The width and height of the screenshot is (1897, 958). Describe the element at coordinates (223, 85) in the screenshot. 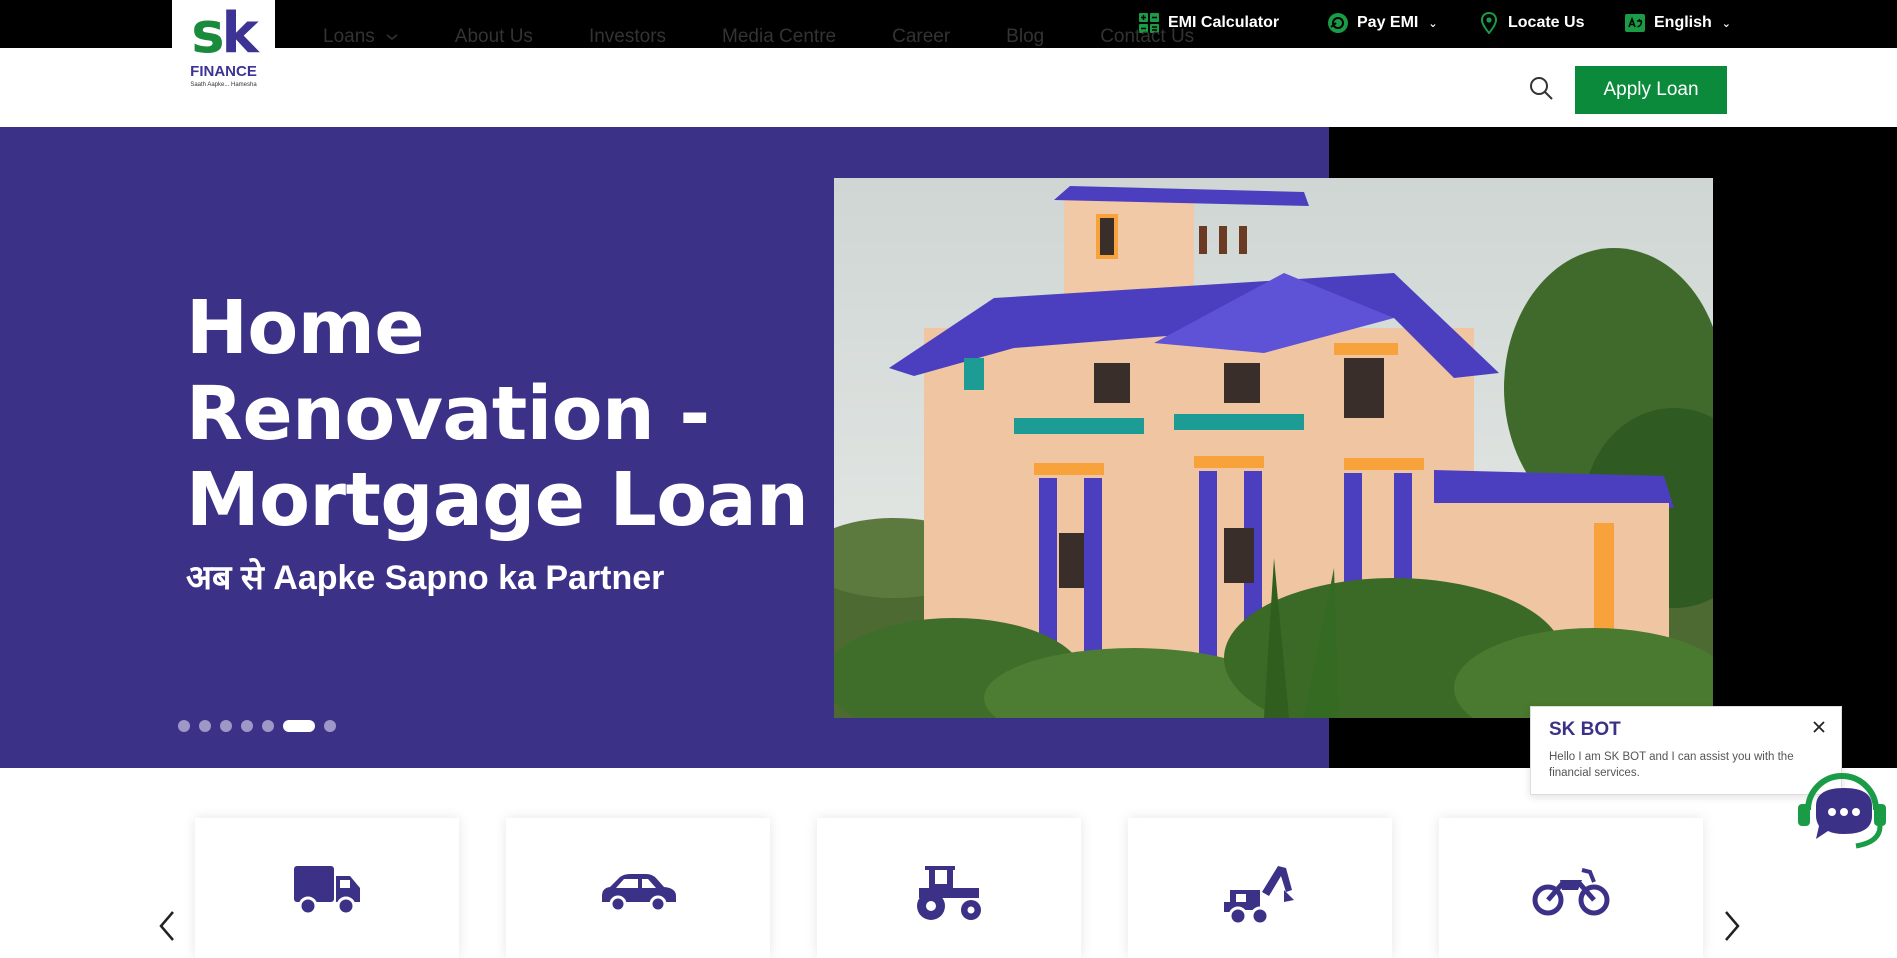

I see `logo-tagline: Saath Aapke... Hamesha` at that location.